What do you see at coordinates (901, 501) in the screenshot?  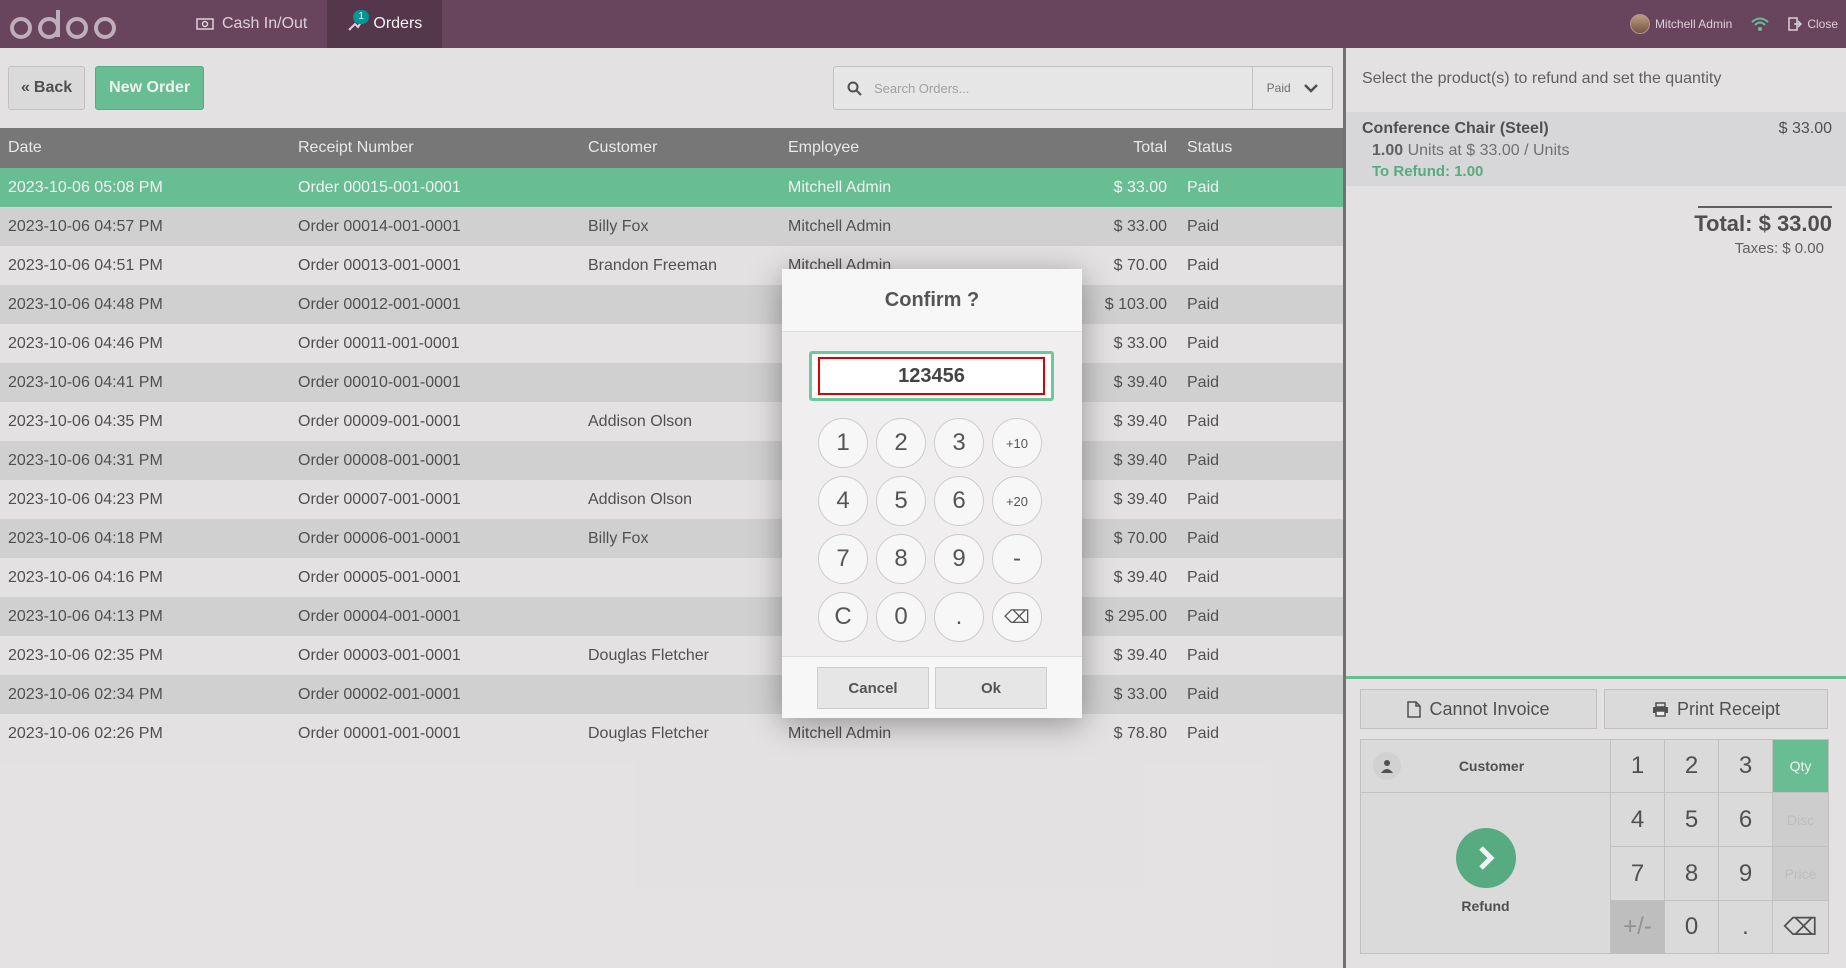 I see `dialog-key-5: 5` at bounding box center [901, 501].